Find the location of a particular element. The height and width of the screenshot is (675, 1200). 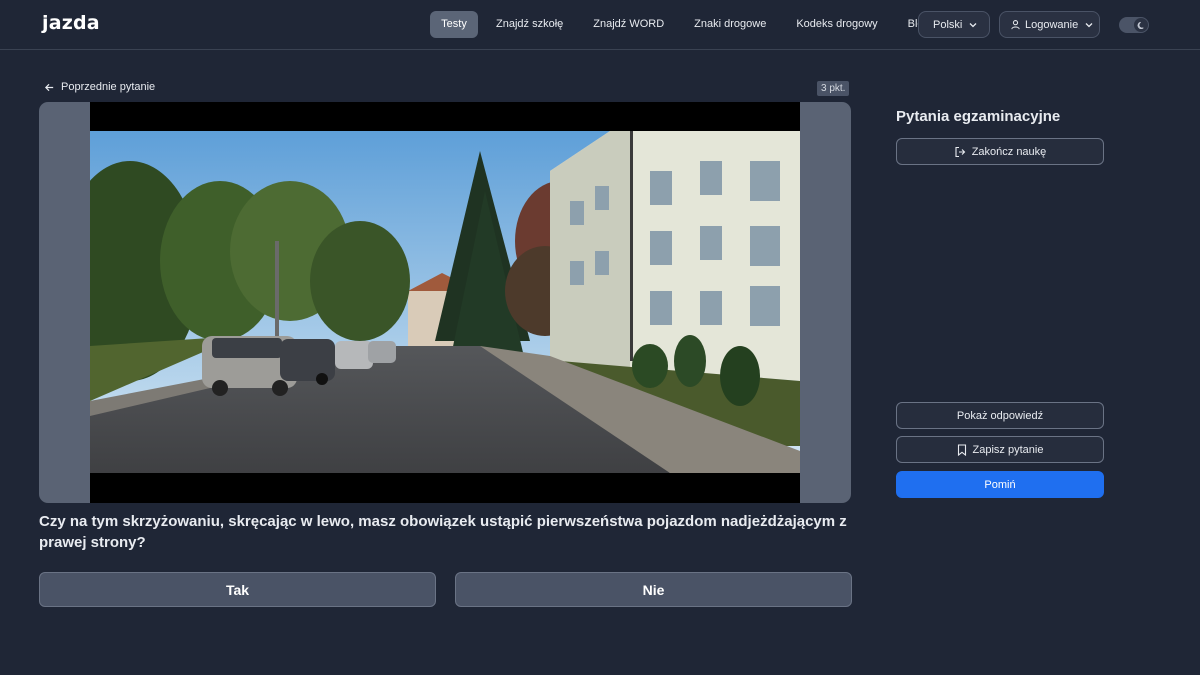

show-answer-label: Pokaż odpowiedź is located at coordinates (1000, 415).